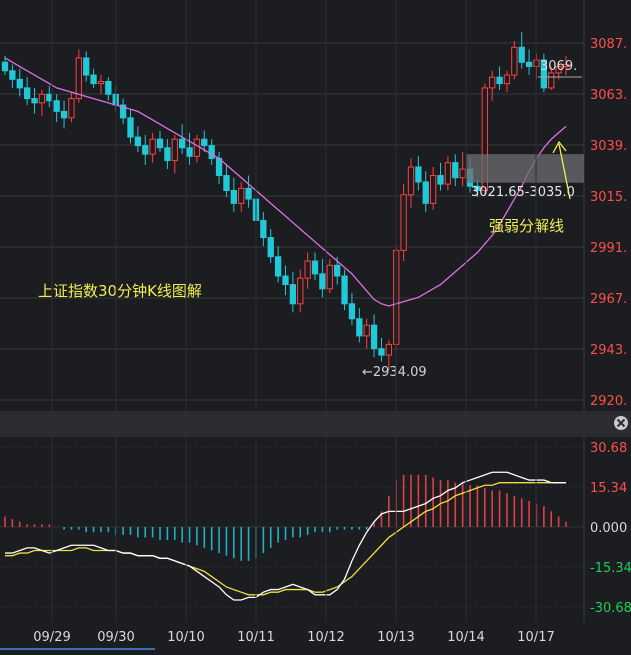 This screenshot has width=631, height=655. I want to click on price-tick-label: 2920., so click(608, 401).